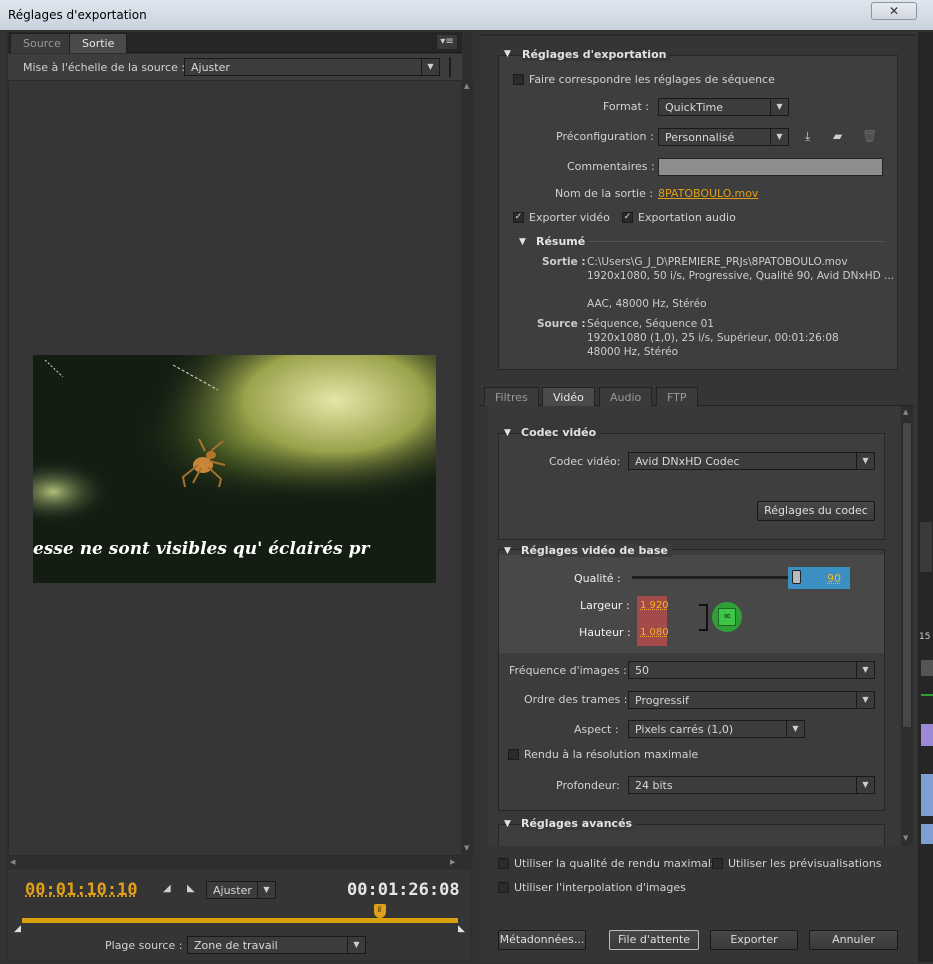  What do you see at coordinates (12, 862) in the screenshot?
I see `scroll-left-icon: ◀` at bounding box center [12, 862].